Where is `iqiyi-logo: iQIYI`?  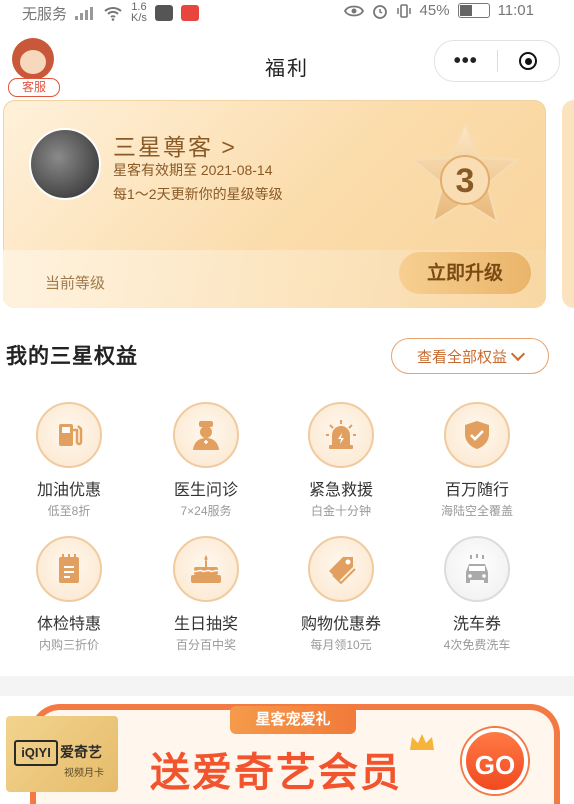 iqiyi-logo: iQIYI is located at coordinates (36, 753).